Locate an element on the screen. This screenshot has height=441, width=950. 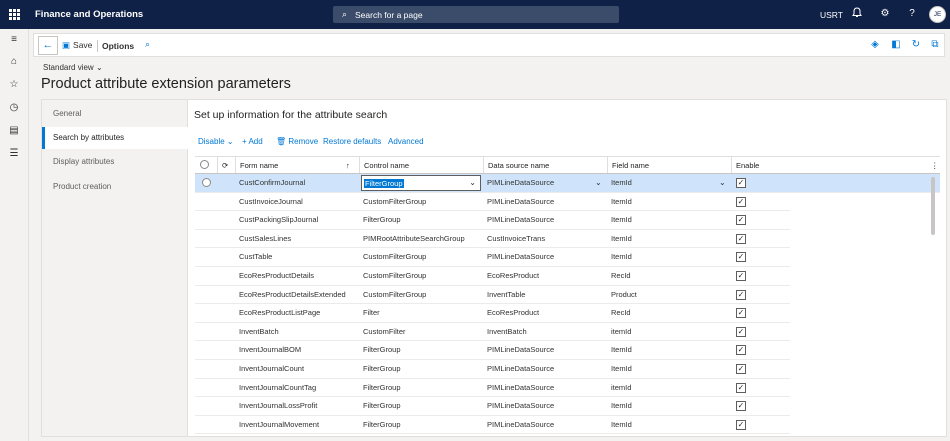
save-button: ▣ Save is located at coordinates (77, 45).